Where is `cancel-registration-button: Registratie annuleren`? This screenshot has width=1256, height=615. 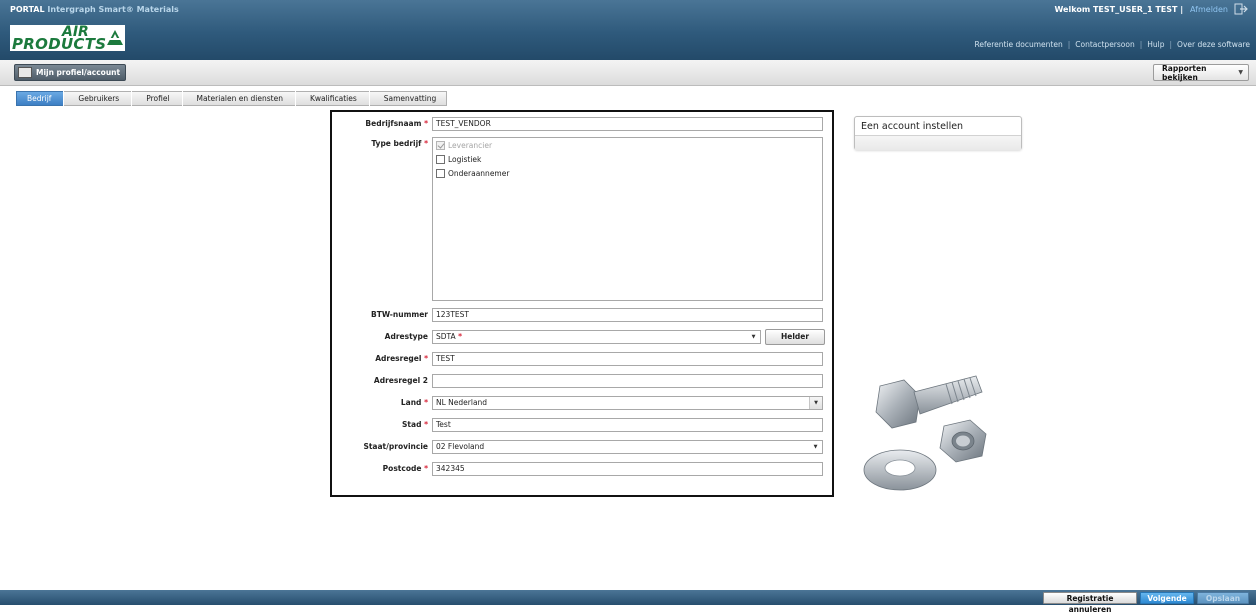
cancel-registration-button: Registratie annuleren is located at coordinates (1090, 603).